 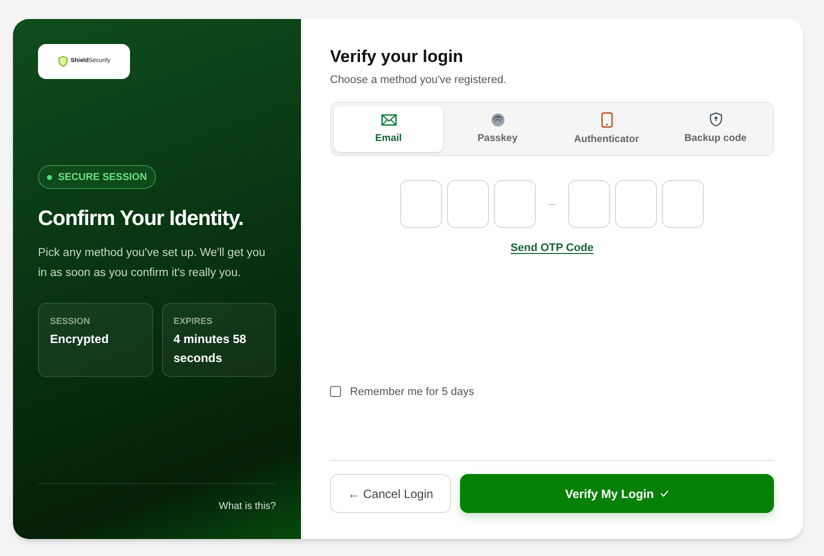 What do you see at coordinates (606, 129) in the screenshot?
I see `method-tab: Authenticator` at bounding box center [606, 129].